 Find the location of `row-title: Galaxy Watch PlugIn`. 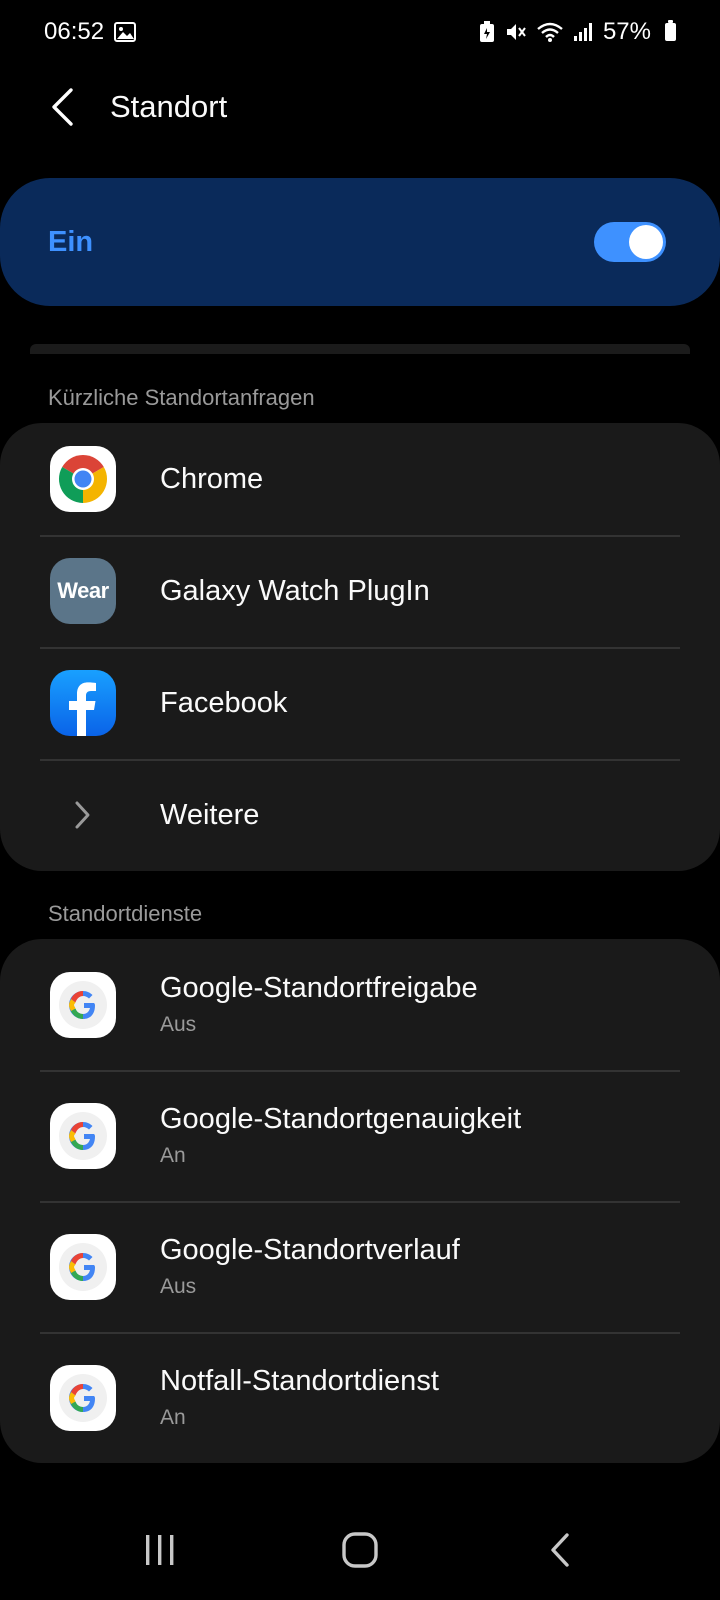

row-title: Galaxy Watch PlugIn is located at coordinates (295, 590).